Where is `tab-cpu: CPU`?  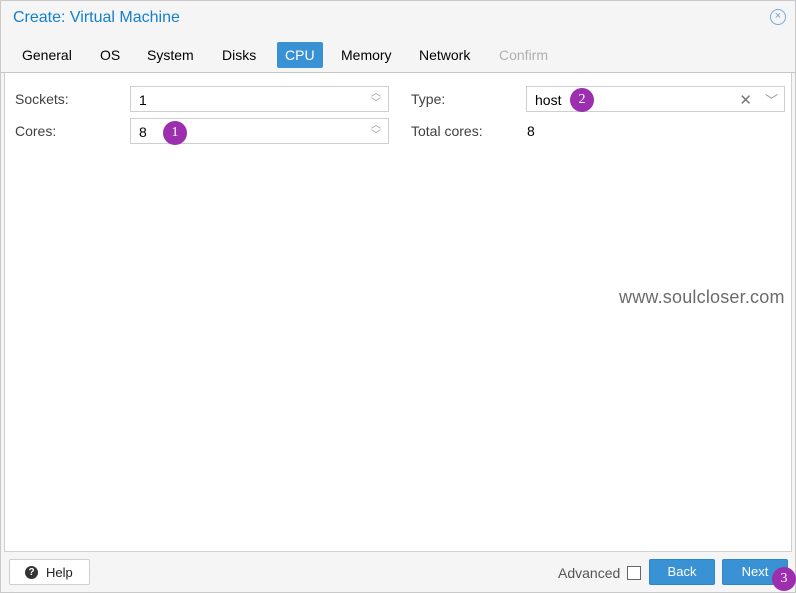 tab-cpu: CPU is located at coordinates (300, 55).